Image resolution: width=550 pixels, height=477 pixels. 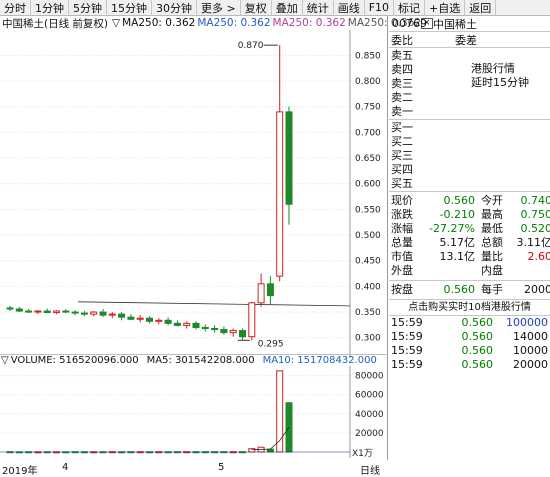 I want to click on stat-label: 今开, so click(x=492, y=200).